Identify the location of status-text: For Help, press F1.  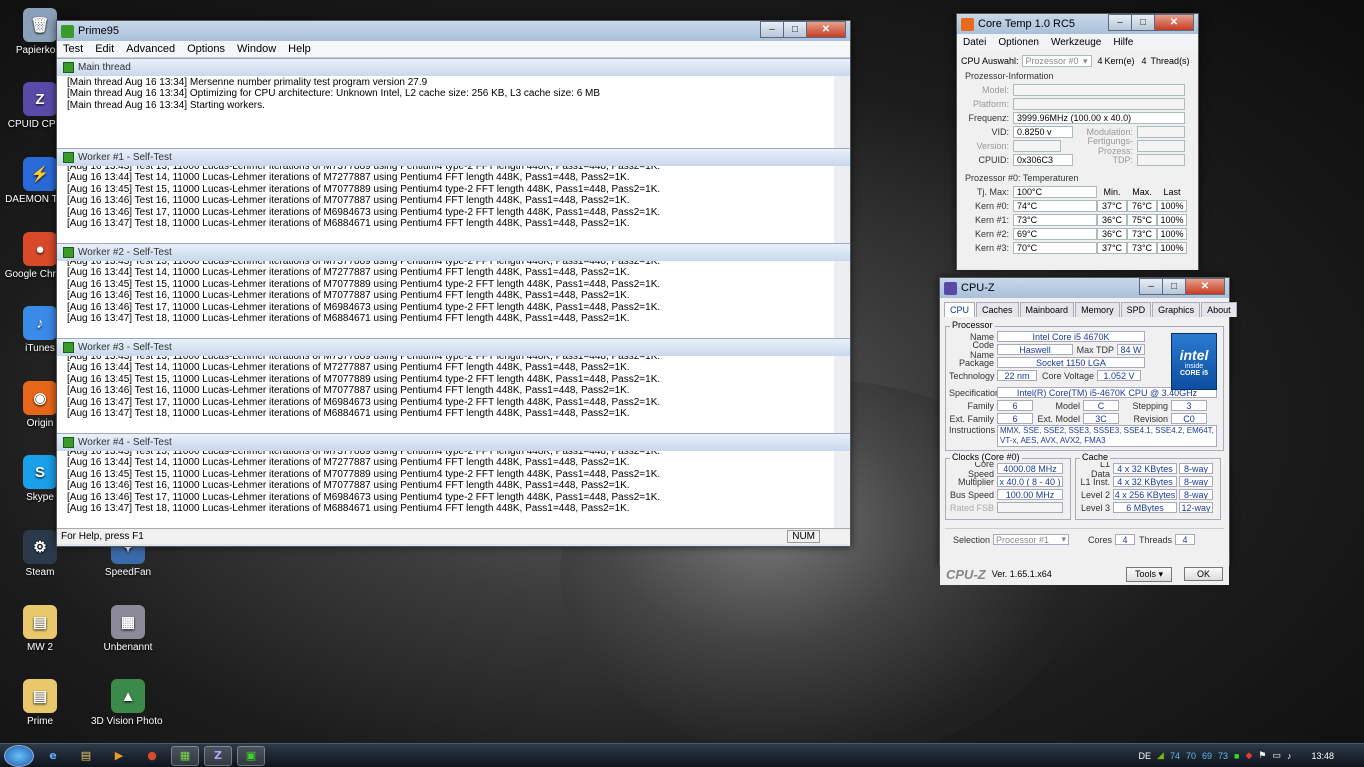
(102, 536).